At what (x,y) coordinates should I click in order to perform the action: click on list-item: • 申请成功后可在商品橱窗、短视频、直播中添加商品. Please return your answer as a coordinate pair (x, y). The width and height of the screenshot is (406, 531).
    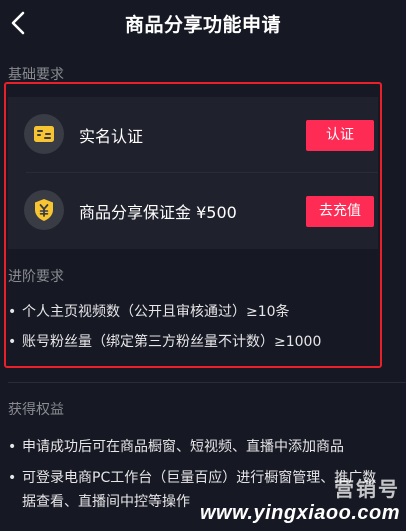
    Looking at the image, I should click on (203, 447).